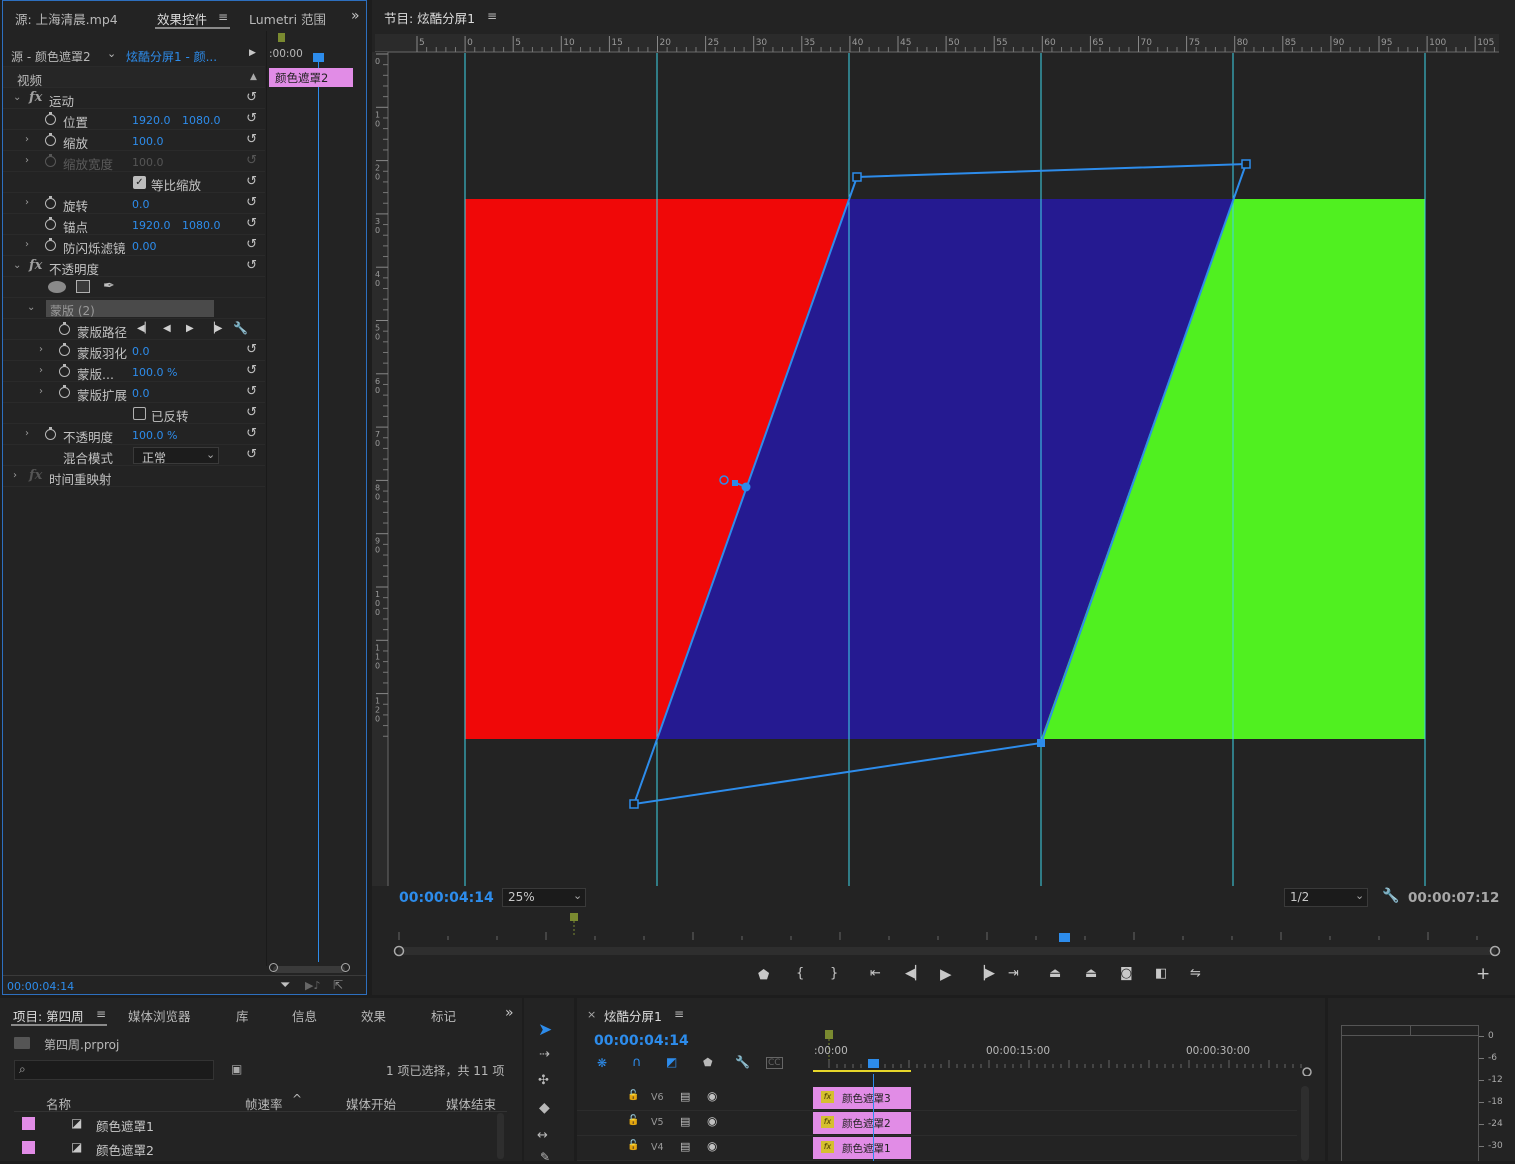 This screenshot has width=1515, height=1164. Describe the element at coordinates (236, 1069) in the screenshot. I see `new-search-bin-icon: ▣` at that location.